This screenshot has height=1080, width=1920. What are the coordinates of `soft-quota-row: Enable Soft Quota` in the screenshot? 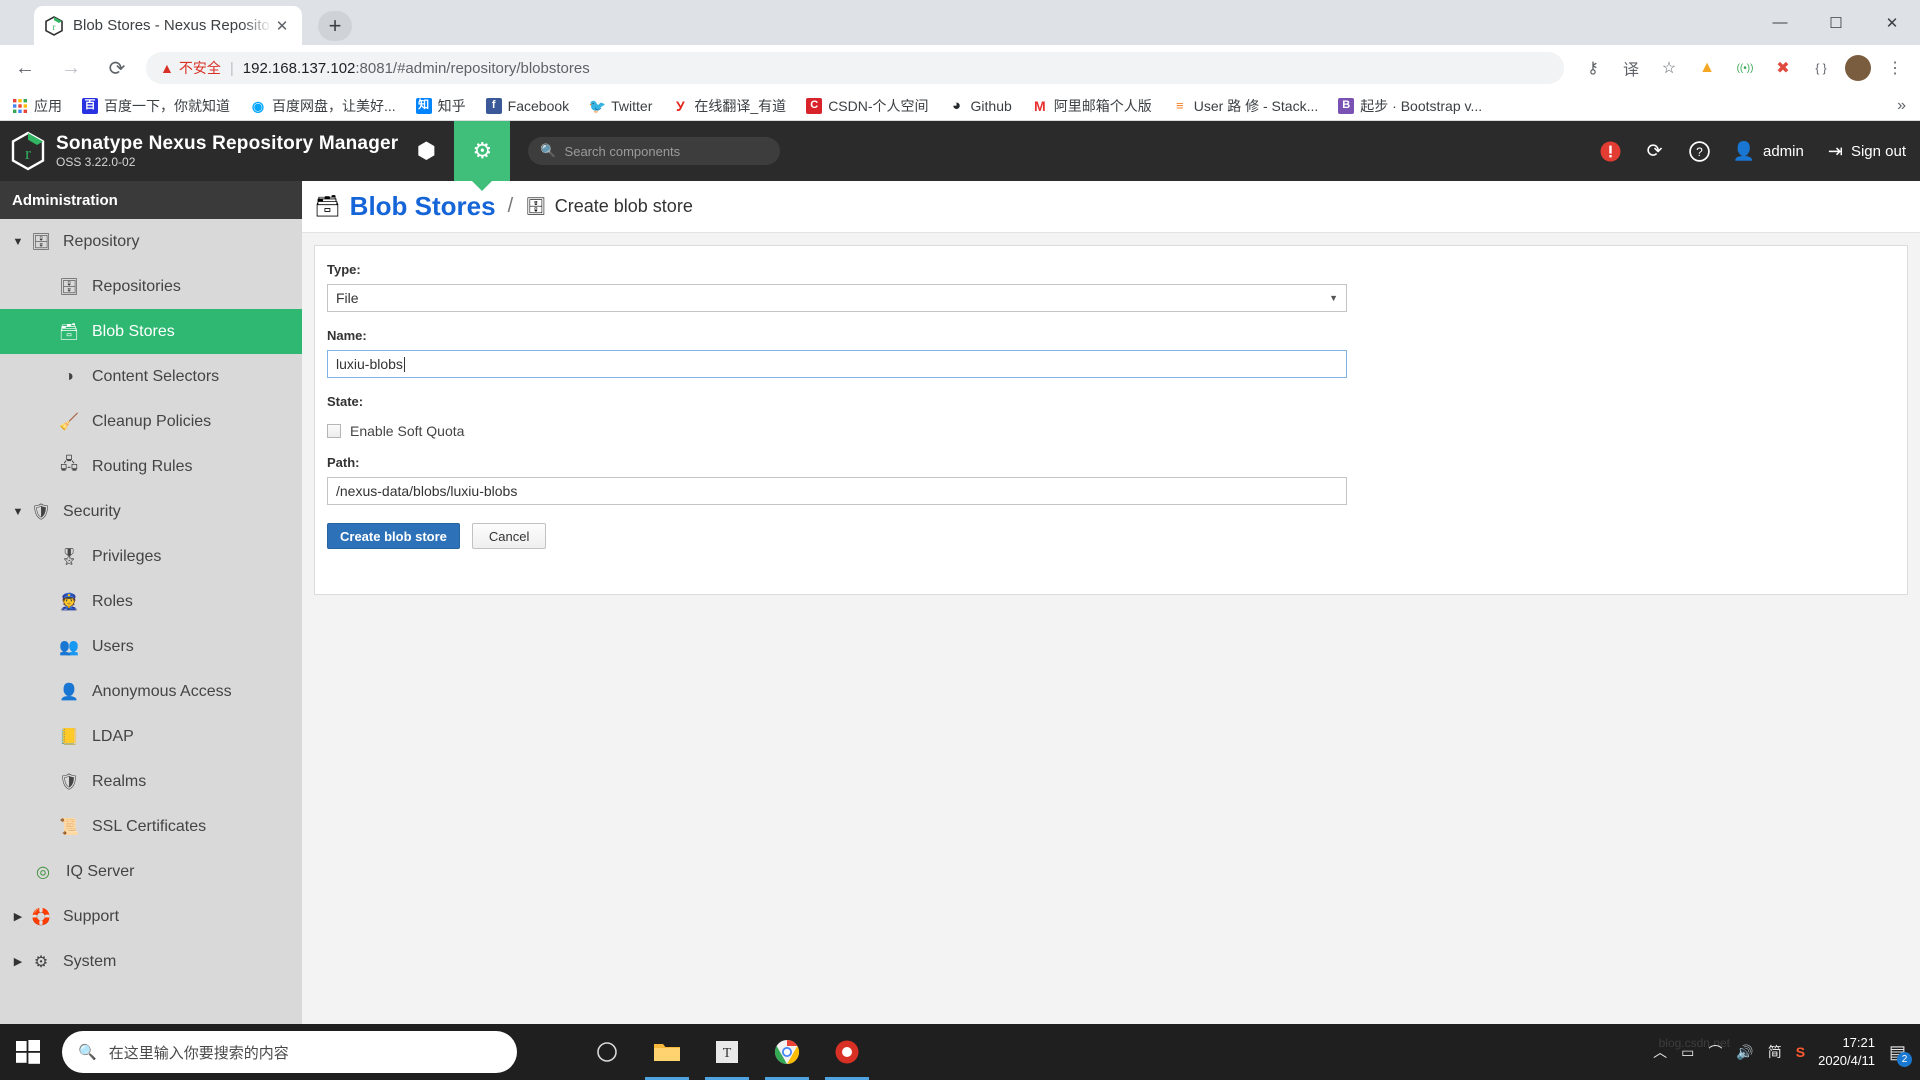 It's located at (1111, 431).